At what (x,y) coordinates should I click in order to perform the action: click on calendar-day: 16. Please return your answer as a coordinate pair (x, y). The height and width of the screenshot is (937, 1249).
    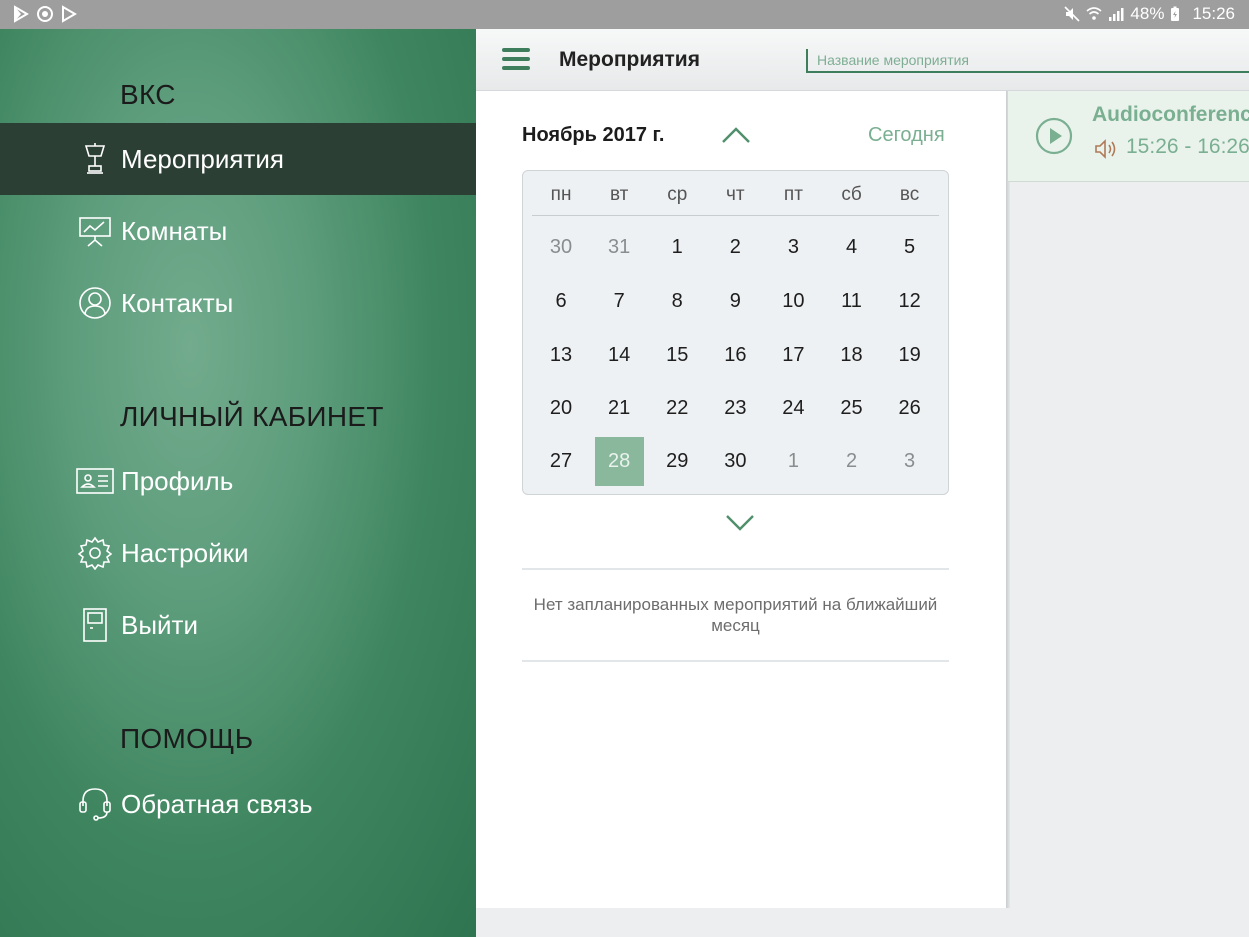
    Looking at the image, I should click on (735, 355).